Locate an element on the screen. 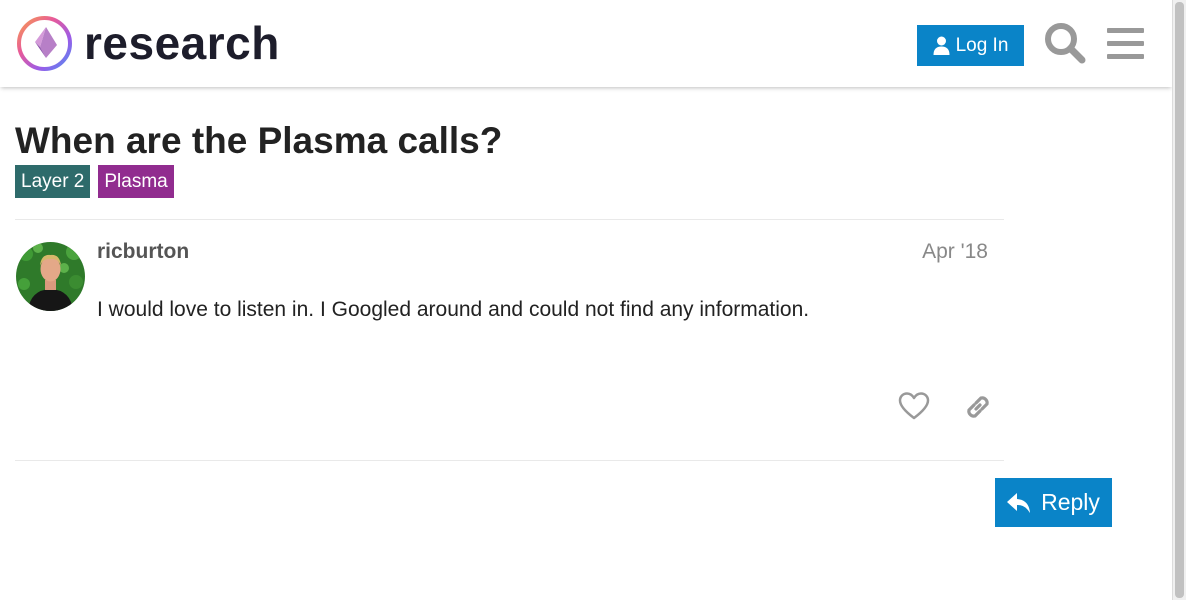  topic-title: When are the Plasma calls? is located at coordinates (258, 141).